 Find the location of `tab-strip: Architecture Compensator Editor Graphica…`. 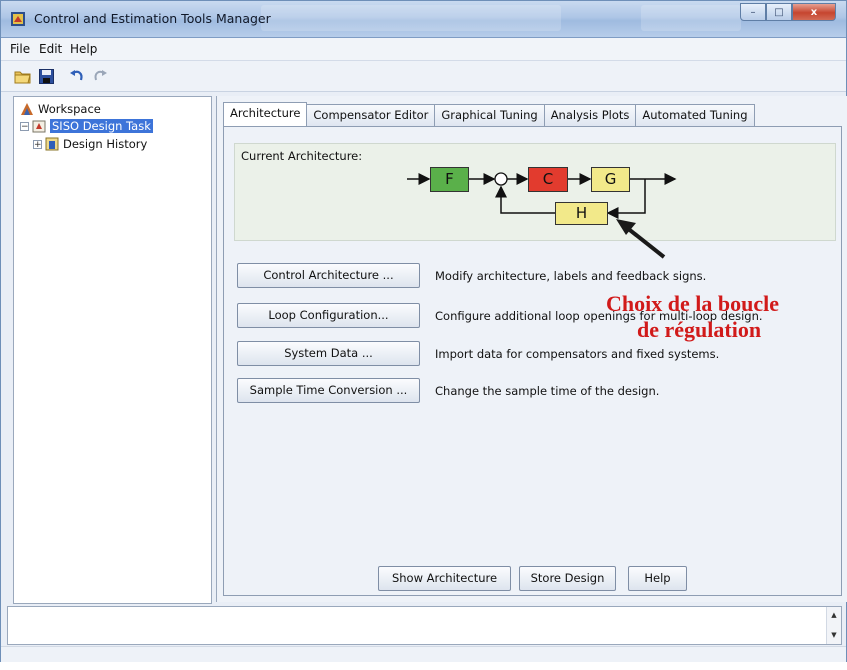

tab-strip: Architecture Compensator Editor Graphica… is located at coordinates (489, 114).